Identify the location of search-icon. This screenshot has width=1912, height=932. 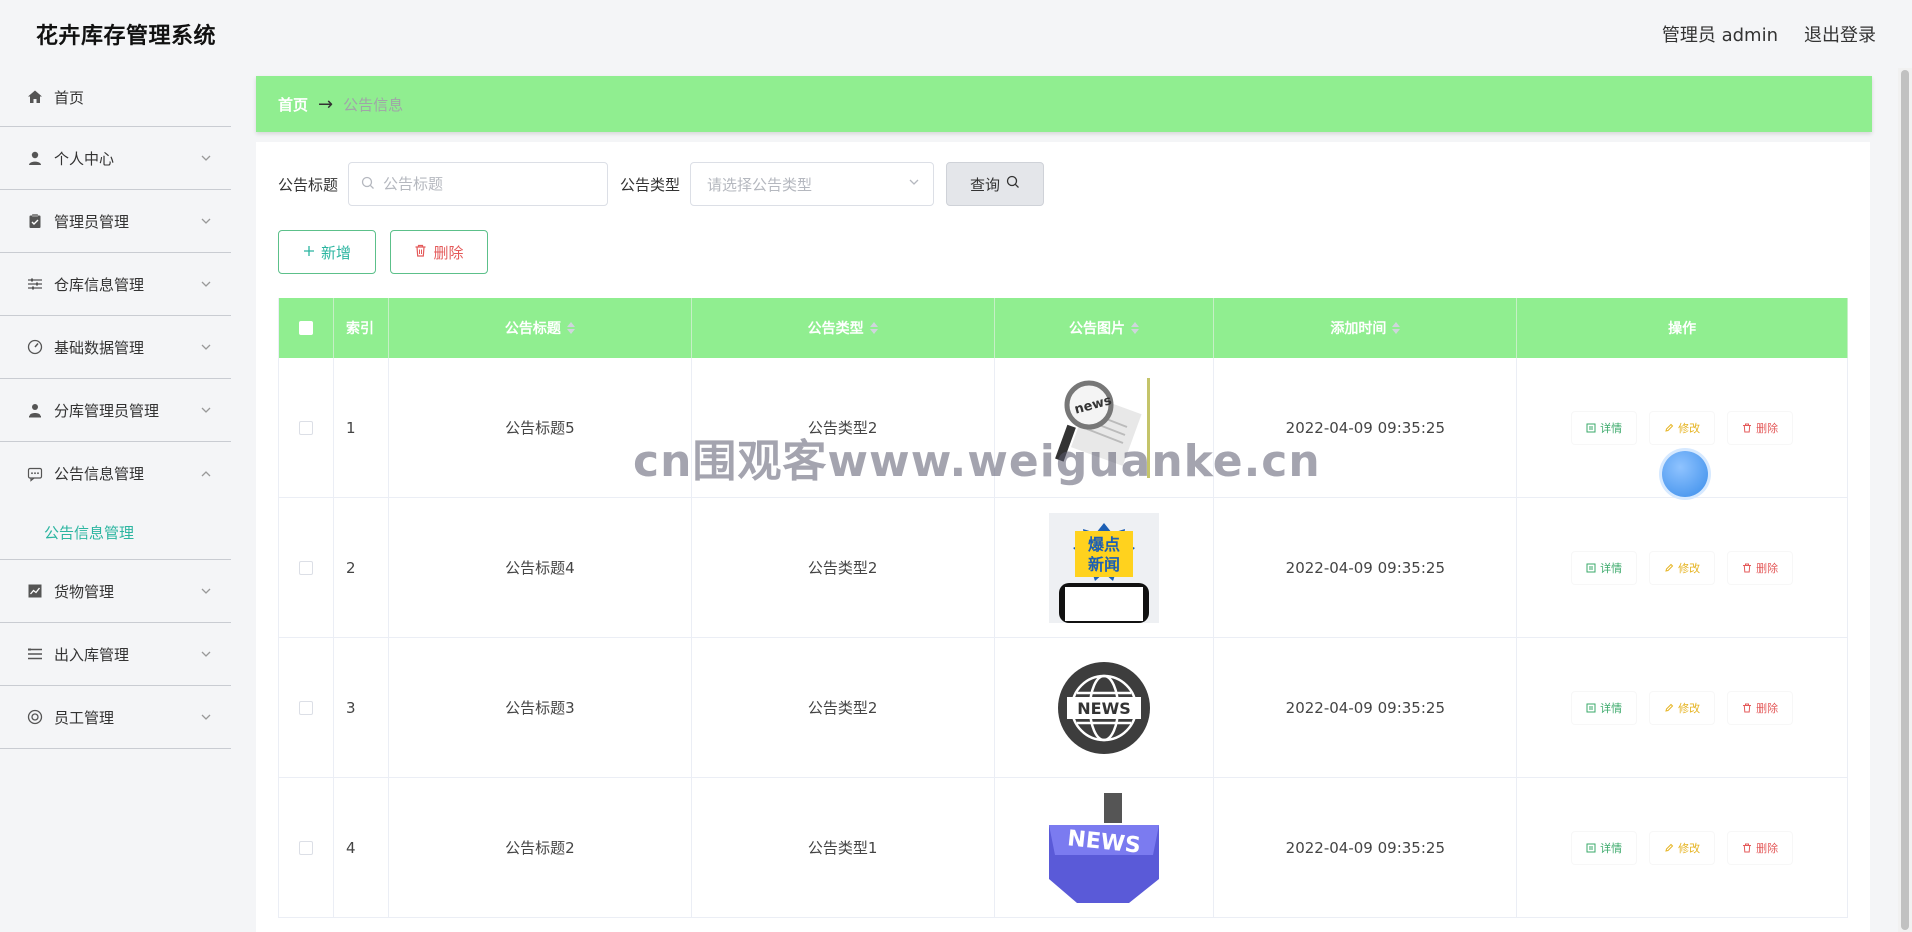
(368, 184).